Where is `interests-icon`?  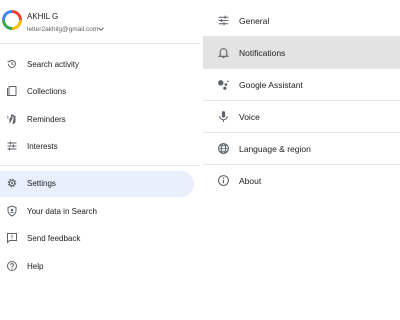 interests-icon is located at coordinates (12, 146).